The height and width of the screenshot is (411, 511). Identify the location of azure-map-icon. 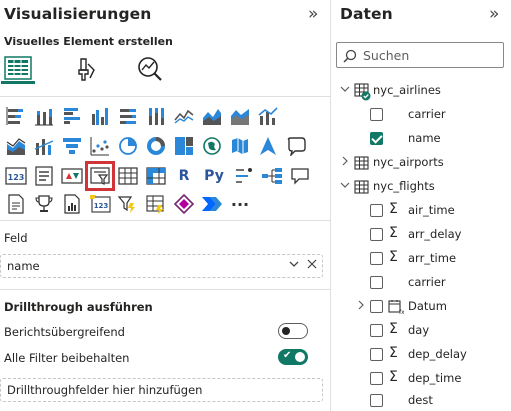
(268, 146).